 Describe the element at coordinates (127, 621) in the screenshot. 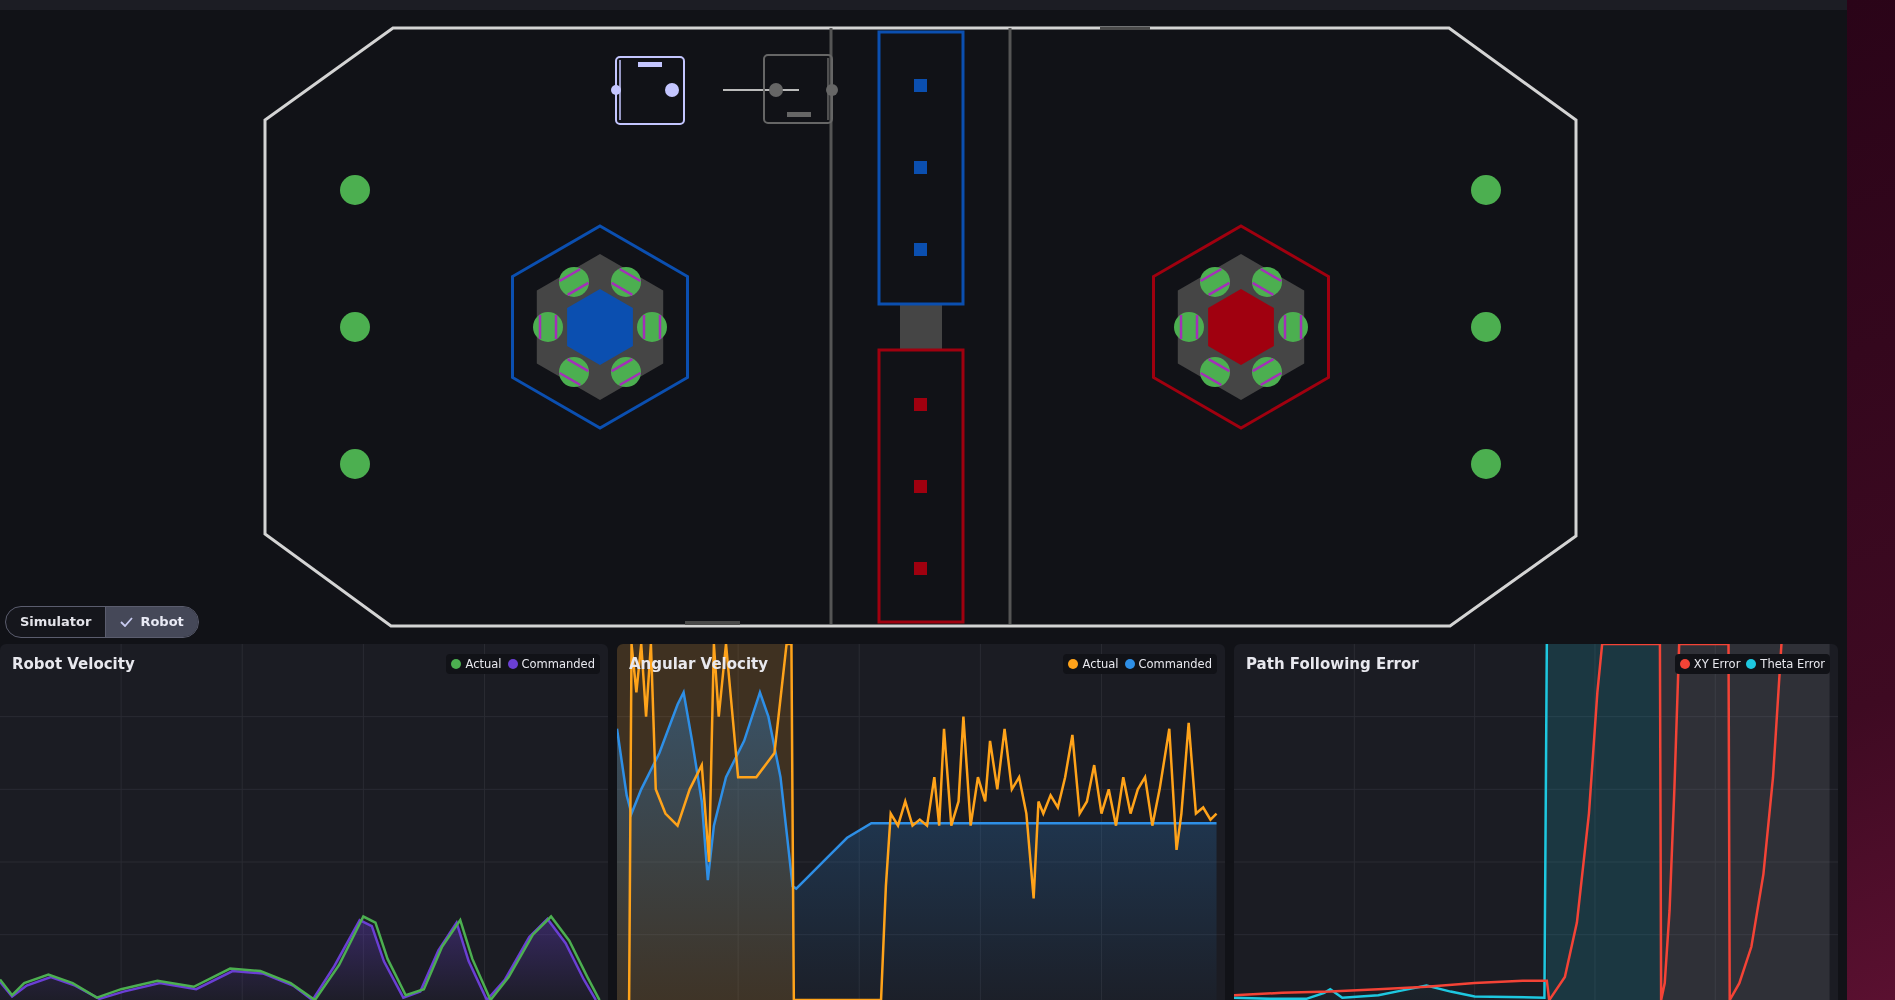

I see `check-icon` at that location.